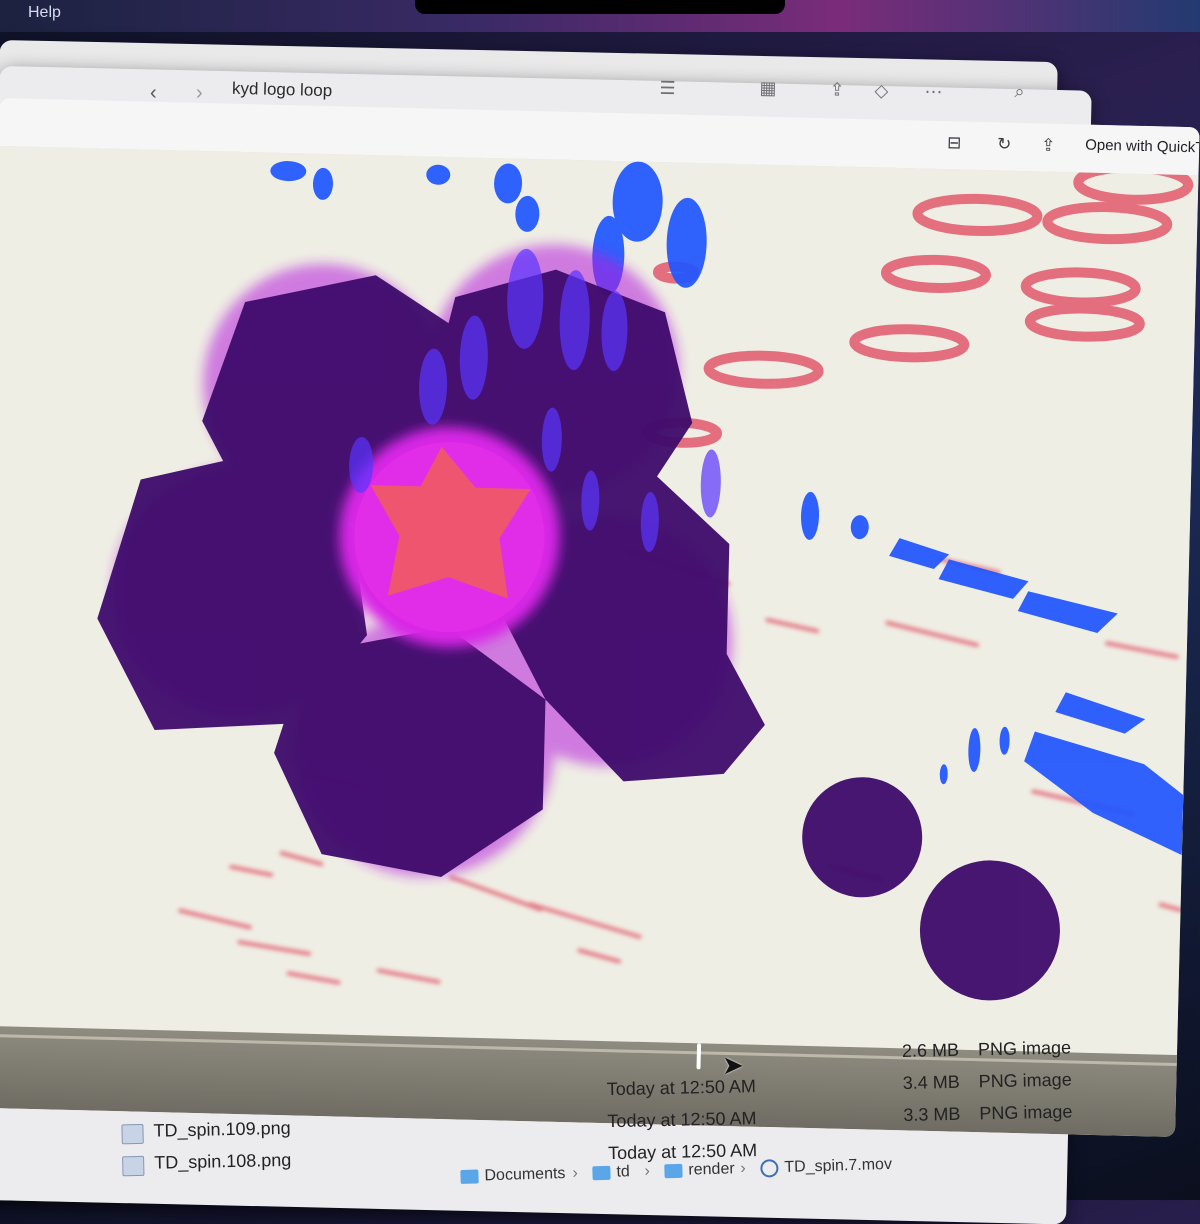 The width and height of the screenshot is (1200, 1224). Describe the element at coordinates (1004, 144) in the screenshot. I see `rotate-icon: ↻` at that location.